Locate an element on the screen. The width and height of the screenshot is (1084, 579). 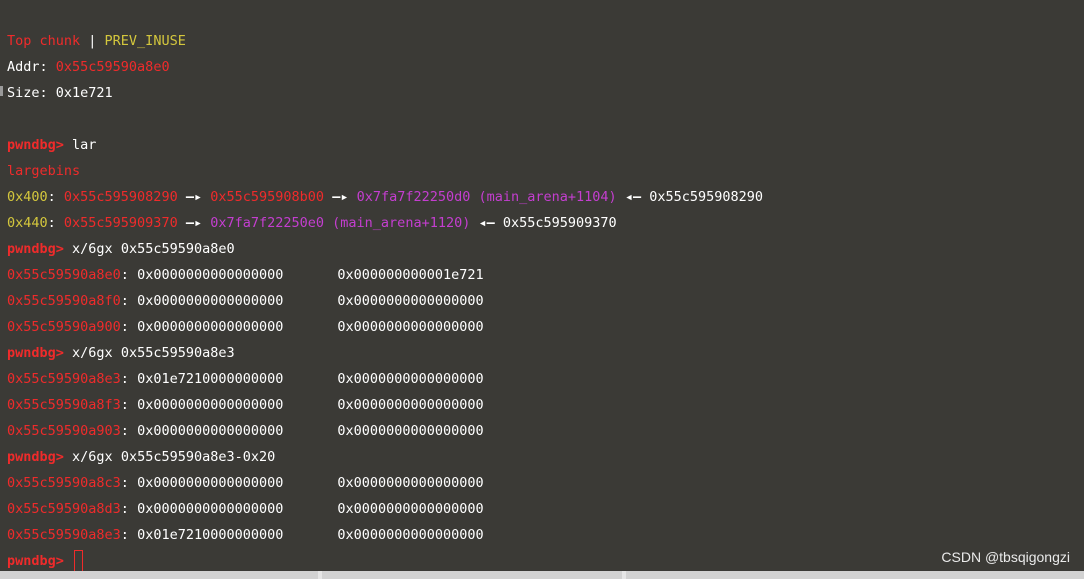
addr-value: 0x55c59590a8e0 is located at coordinates (112, 67).